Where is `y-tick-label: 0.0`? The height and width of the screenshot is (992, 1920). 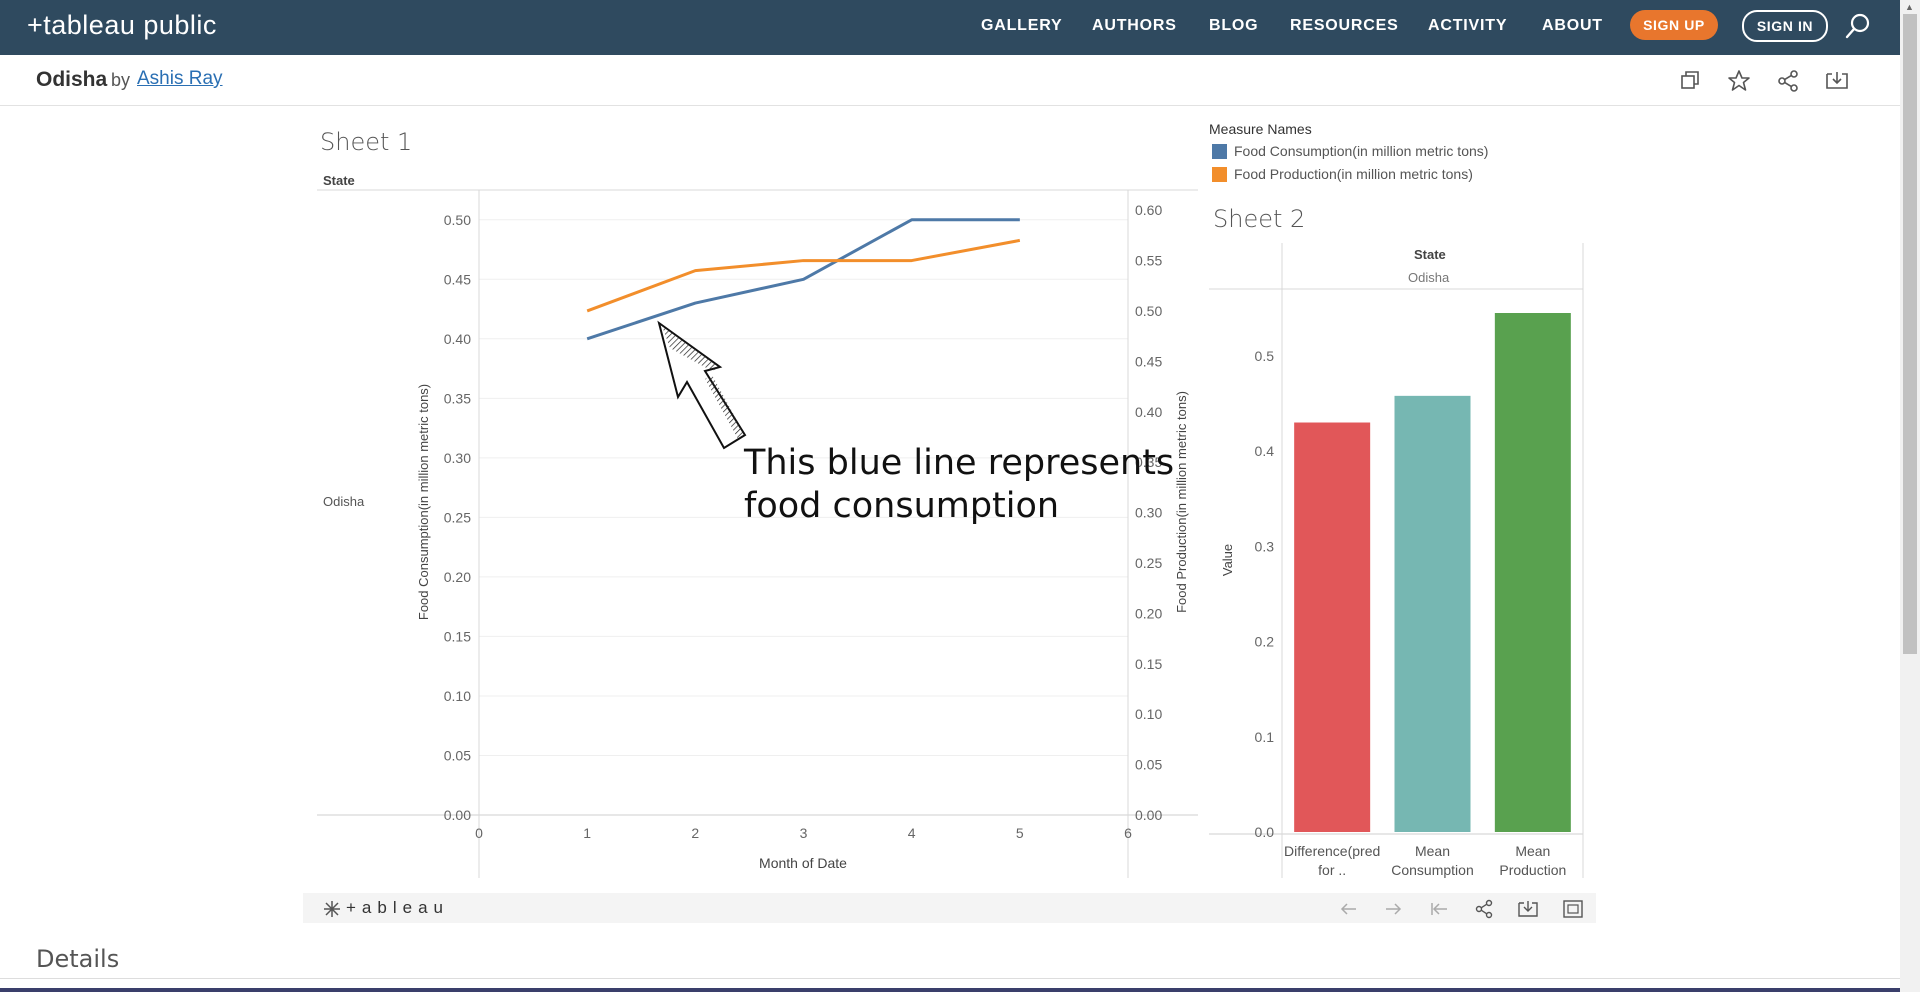 y-tick-label: 0.0 is located at coordinates (1265, 832).